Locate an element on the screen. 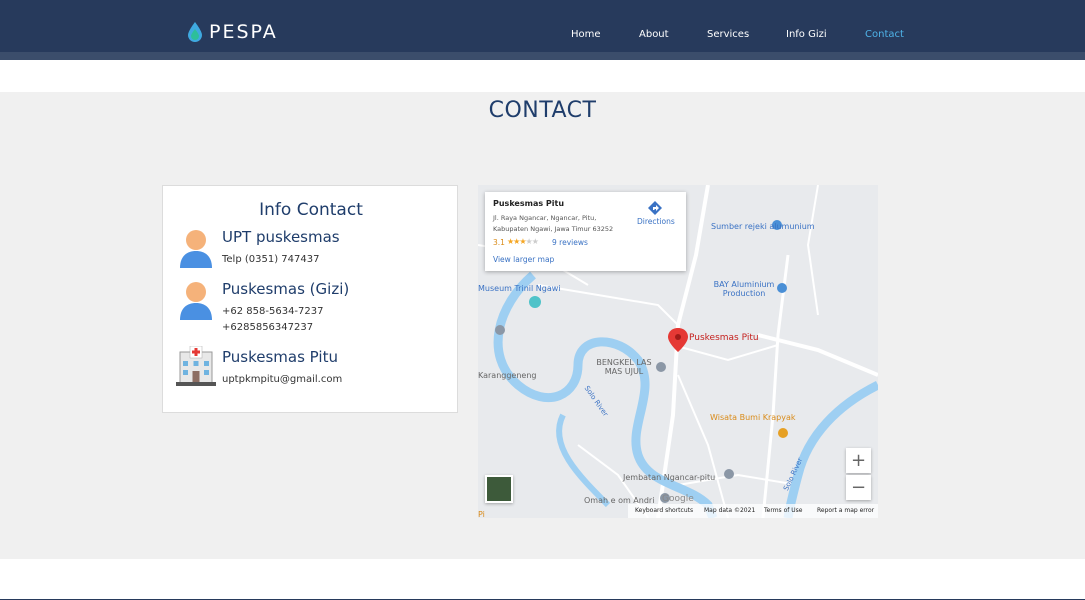 Image resolution: width=1085 pixels, height=600 pixels. map-data-text: Map data ©2021 is located at coordinates (730, 510).